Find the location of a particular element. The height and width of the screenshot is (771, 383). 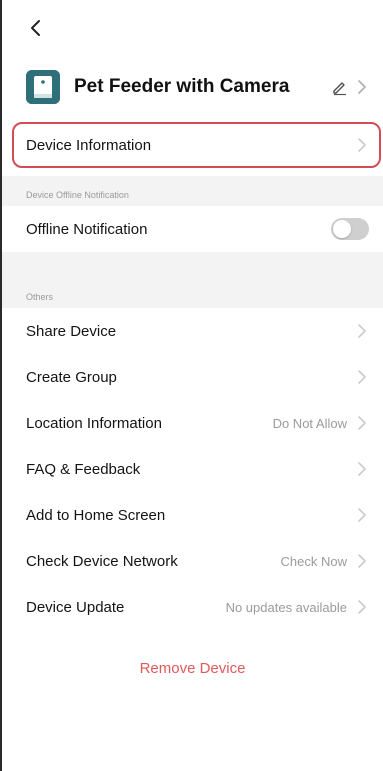

check-device-network-row: Check Device Network Check Now is located at coordinates (192, 561).